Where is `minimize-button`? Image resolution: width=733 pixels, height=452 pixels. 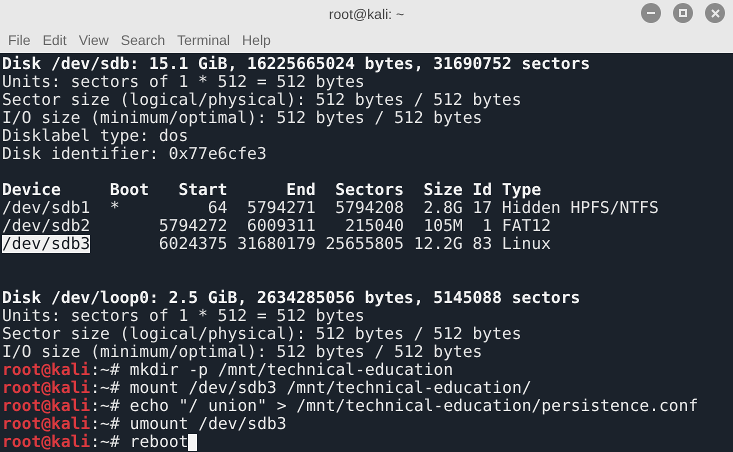 minimize-button is located at coordinates (651, 13).